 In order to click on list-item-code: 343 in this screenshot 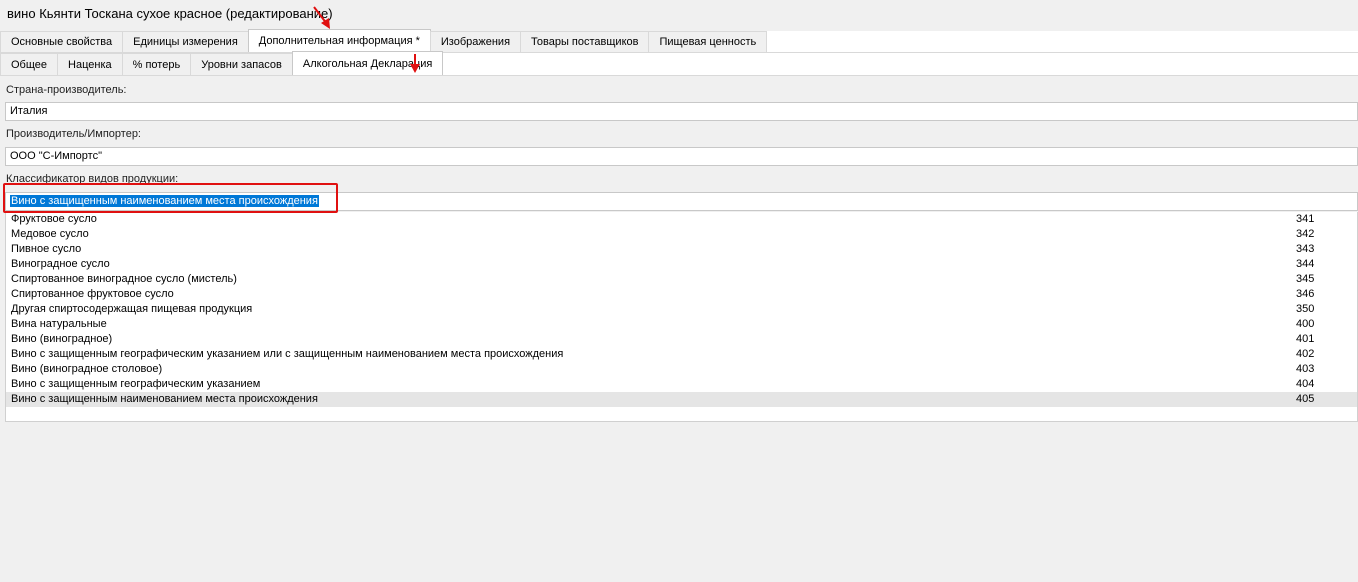, I will do `click(1305, 249)`.